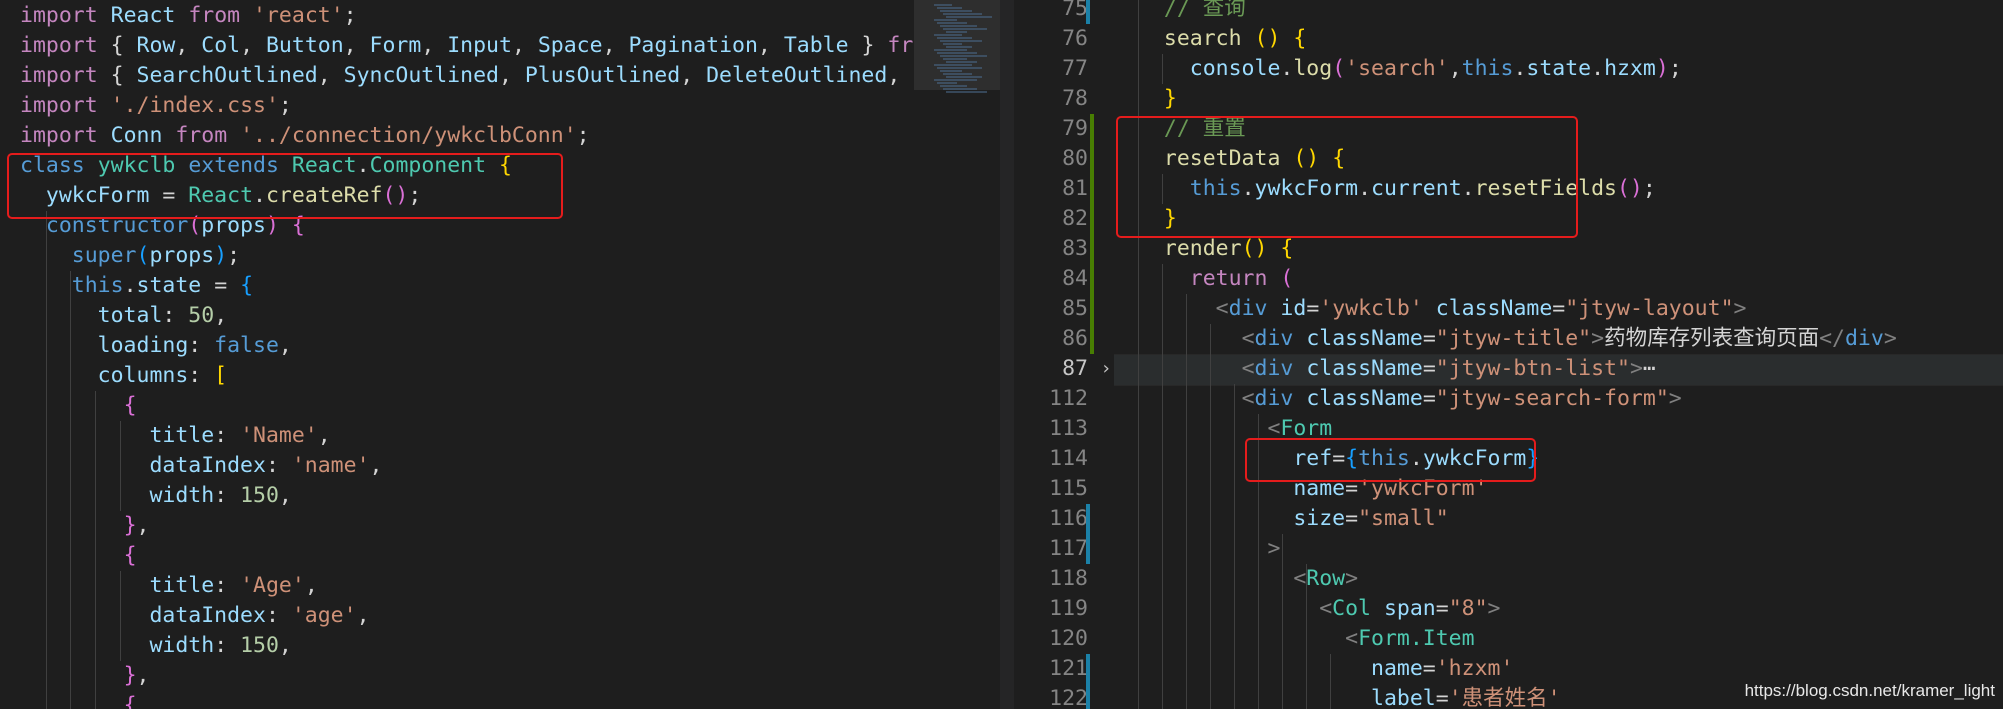 Image resolution: width=2003 pixels, height=709 pixels. I want to click on code-text: search () {, so click(1235, 38).